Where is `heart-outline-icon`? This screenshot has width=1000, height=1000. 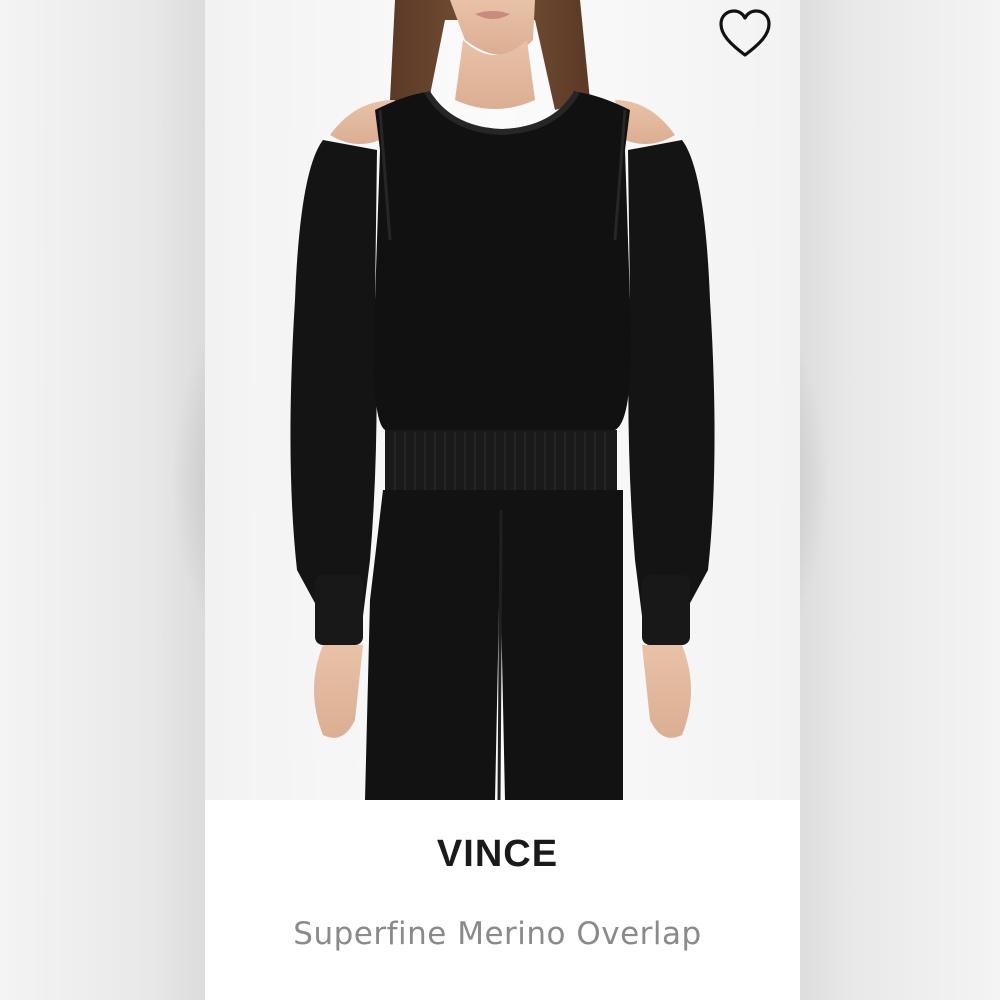
heart-outline-icon is located at coordinates (745, 33).